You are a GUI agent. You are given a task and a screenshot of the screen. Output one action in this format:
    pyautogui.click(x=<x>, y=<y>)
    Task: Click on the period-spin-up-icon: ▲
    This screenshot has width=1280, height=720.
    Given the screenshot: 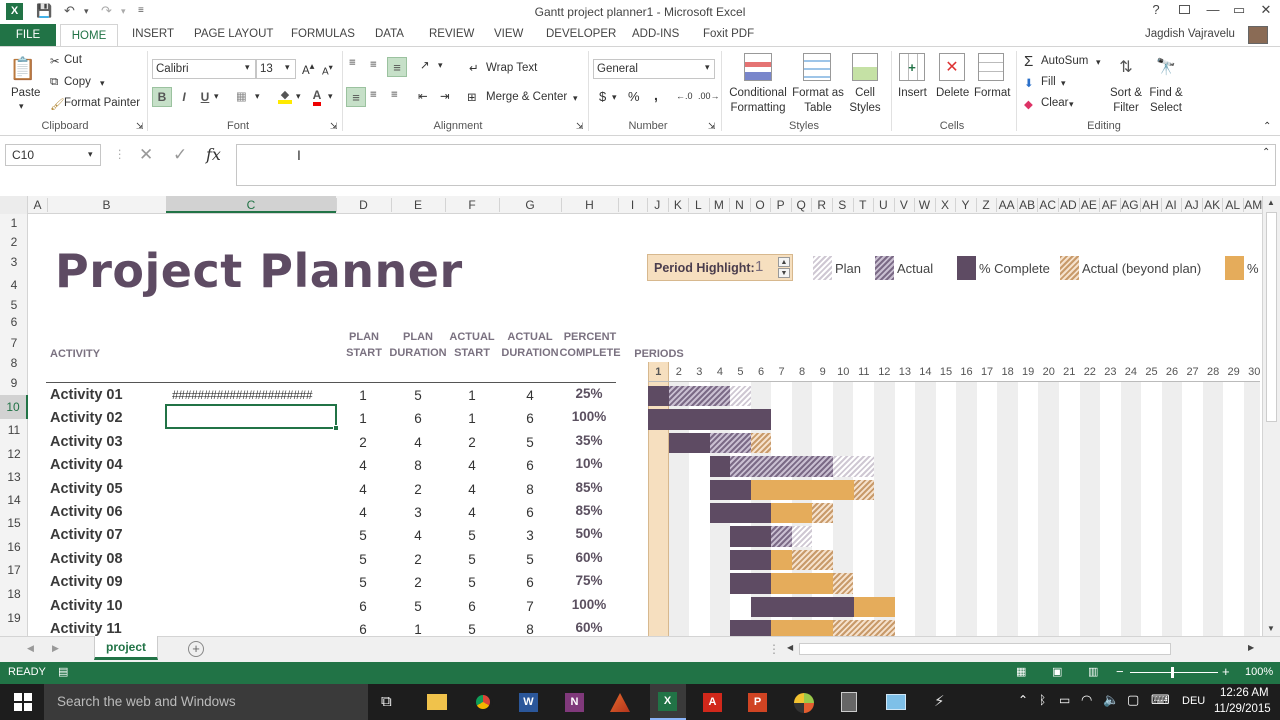 What is the action you would take?
    pyautogui.click(x=784, y=262)
    